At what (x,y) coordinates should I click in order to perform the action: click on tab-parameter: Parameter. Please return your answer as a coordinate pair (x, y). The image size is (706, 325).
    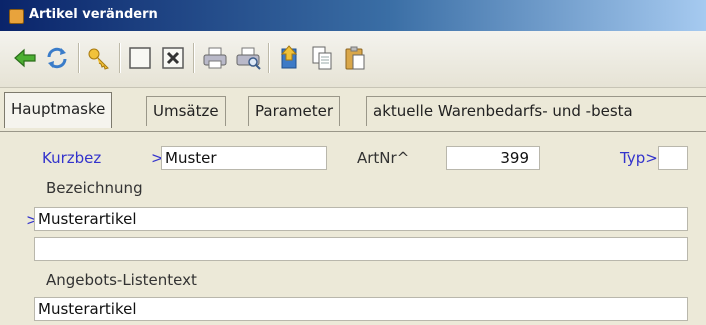
    Looking at the image, I should click on (294, 111).